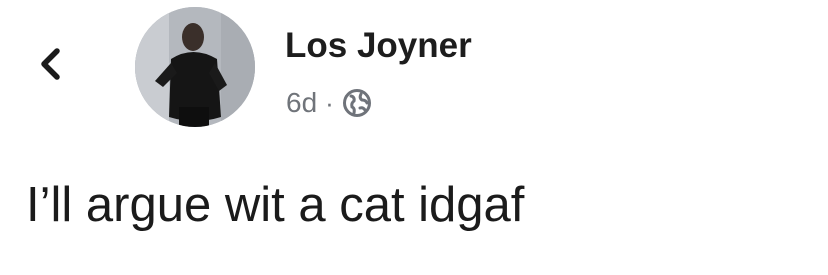  I want to click on avatar, so click(195, 67).